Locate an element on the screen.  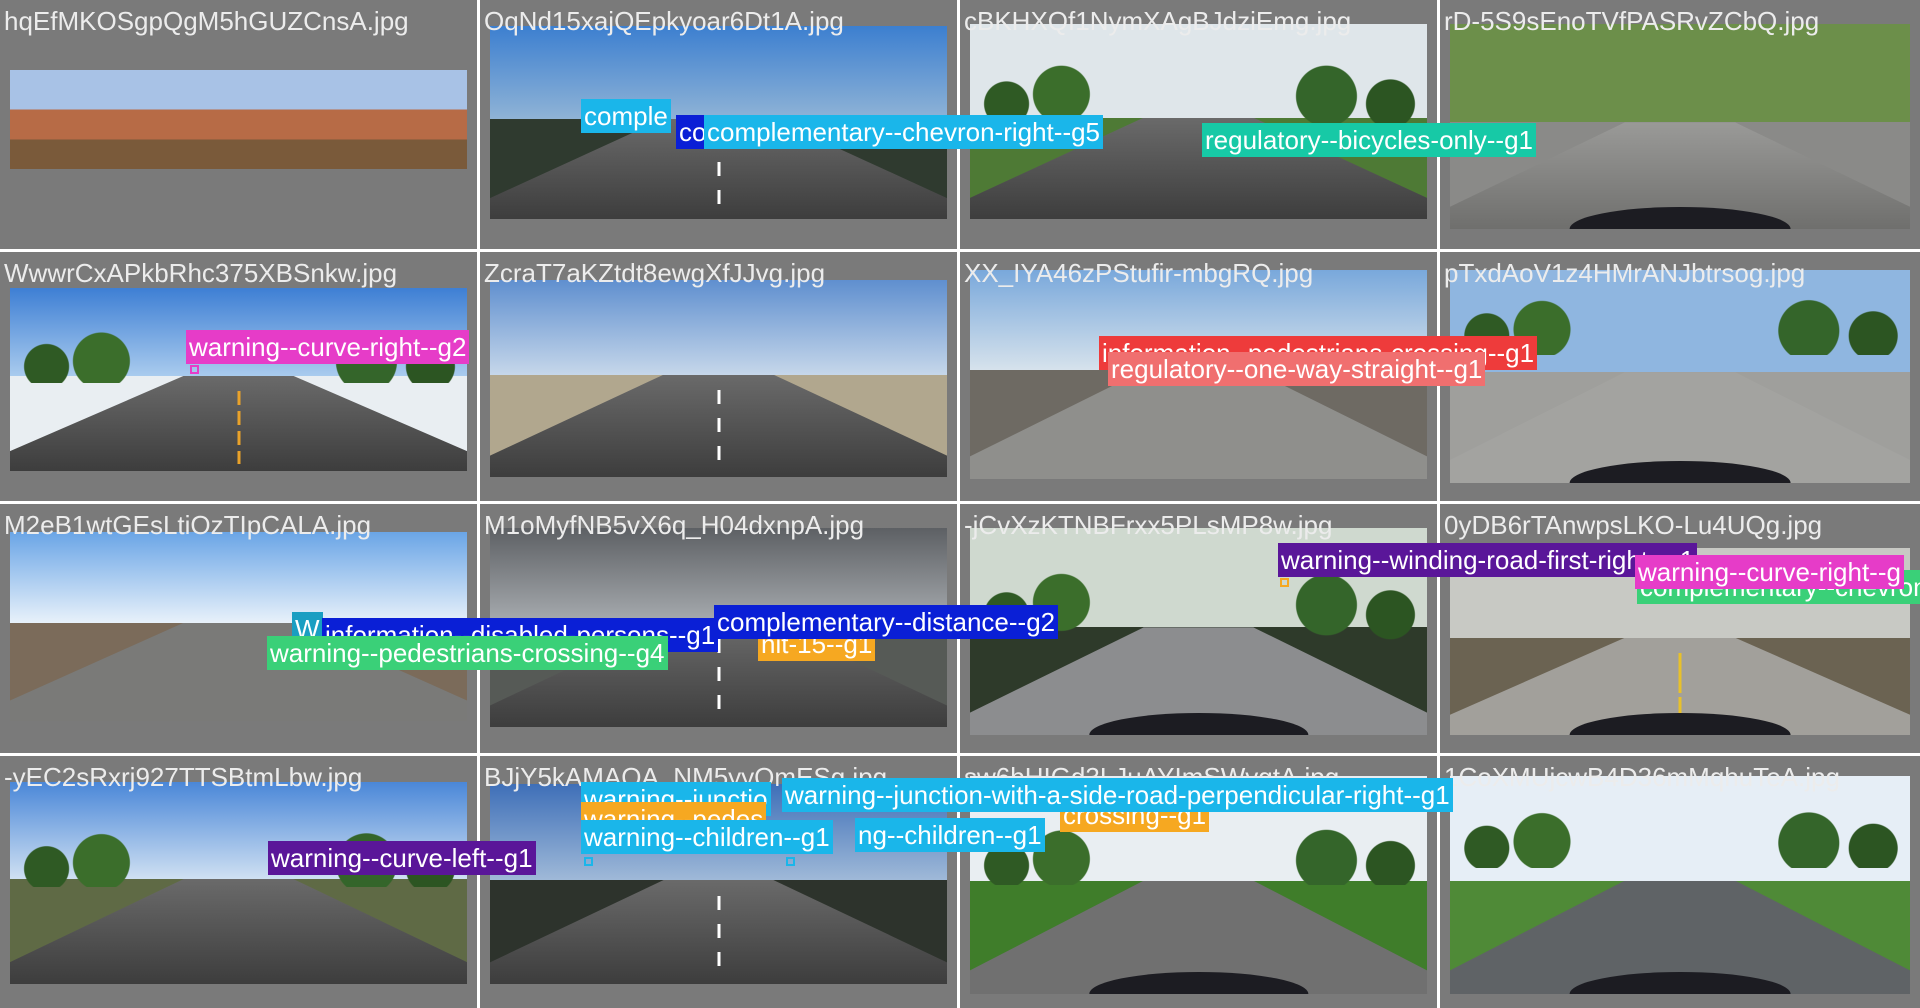
grid-cell: -yEC2sRxrj927TTSBtmLbw.jpg is located at coordinates (240, 882).